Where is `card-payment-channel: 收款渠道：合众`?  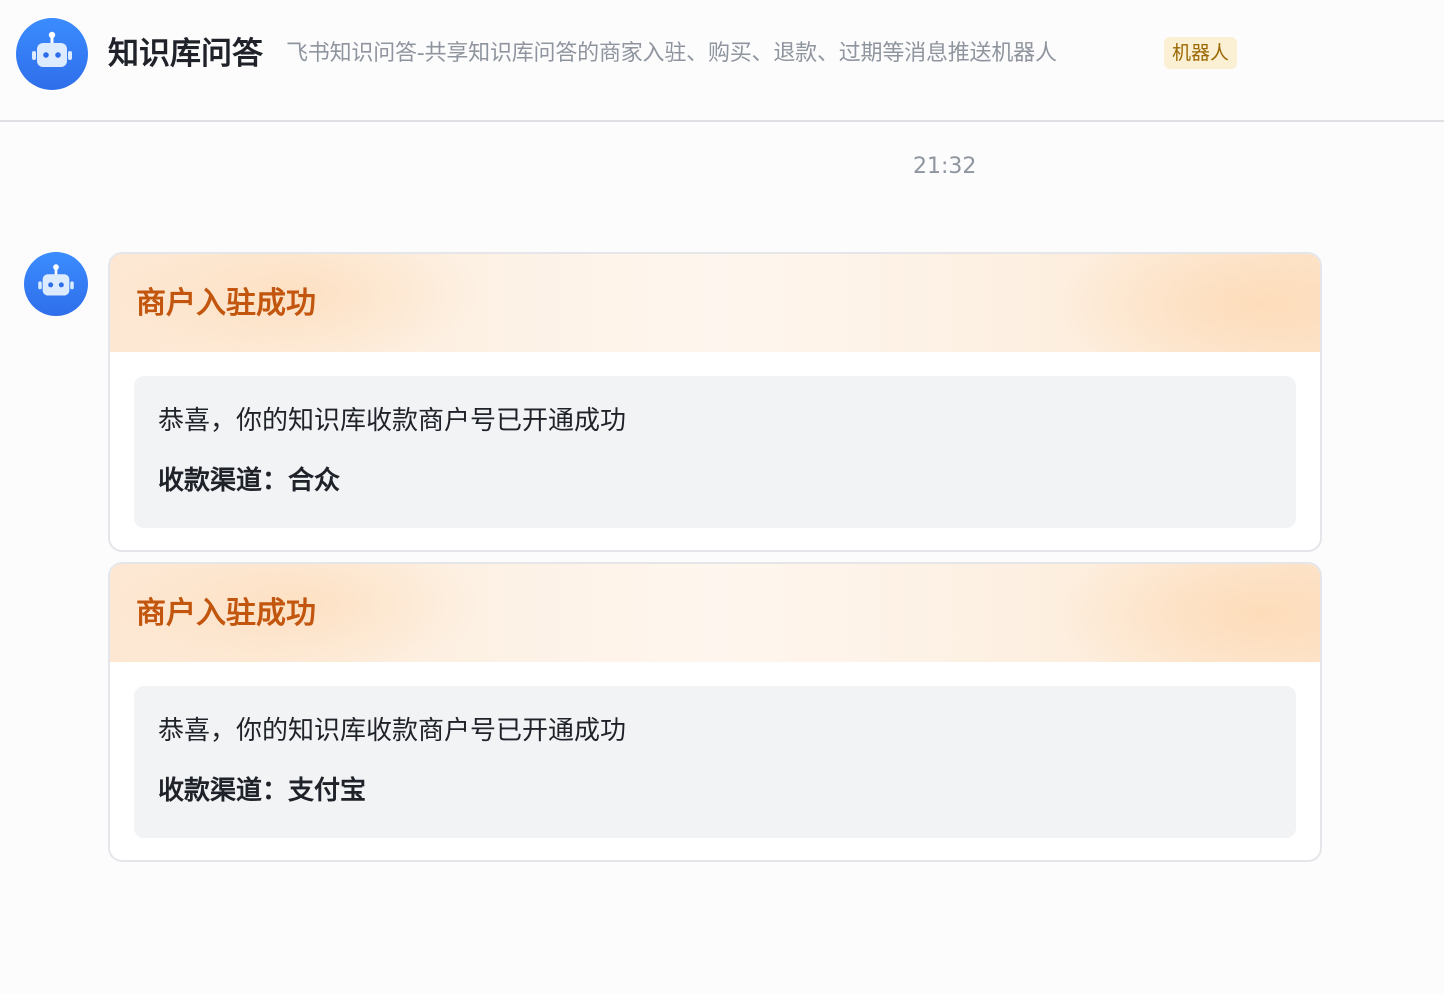 card-payment-channel: 收款渠道：合众 is located at coordinates (249, 481).